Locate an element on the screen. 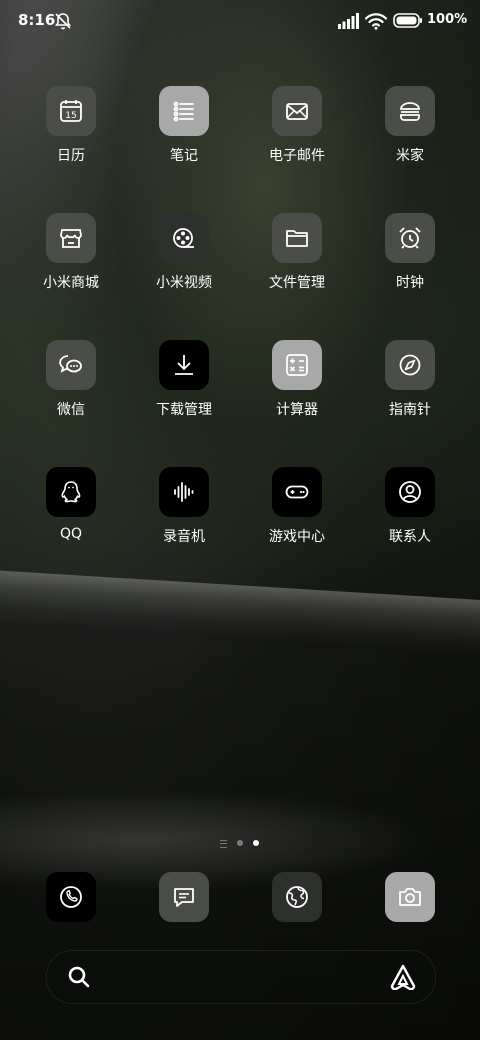  app-label: 电子邮件 is located at coordinates (297, 156).